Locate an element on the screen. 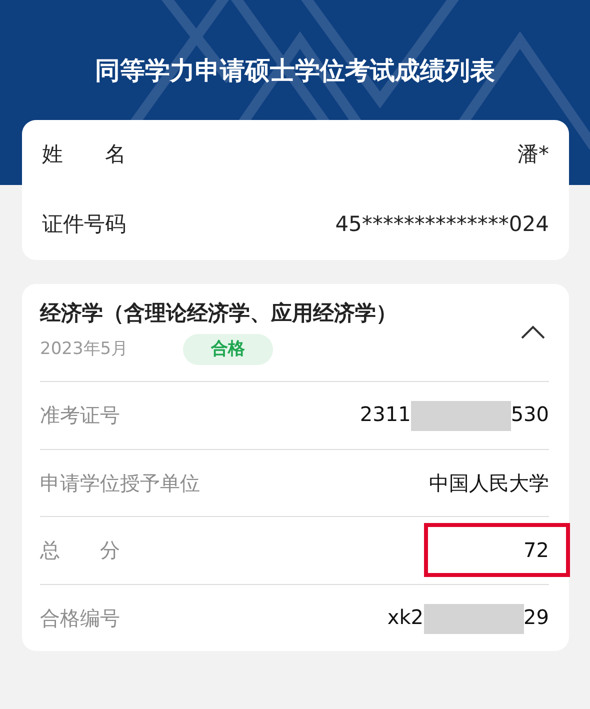 The image size is (590, 709). field-value: 潘* is located at coordinates (533, 154).